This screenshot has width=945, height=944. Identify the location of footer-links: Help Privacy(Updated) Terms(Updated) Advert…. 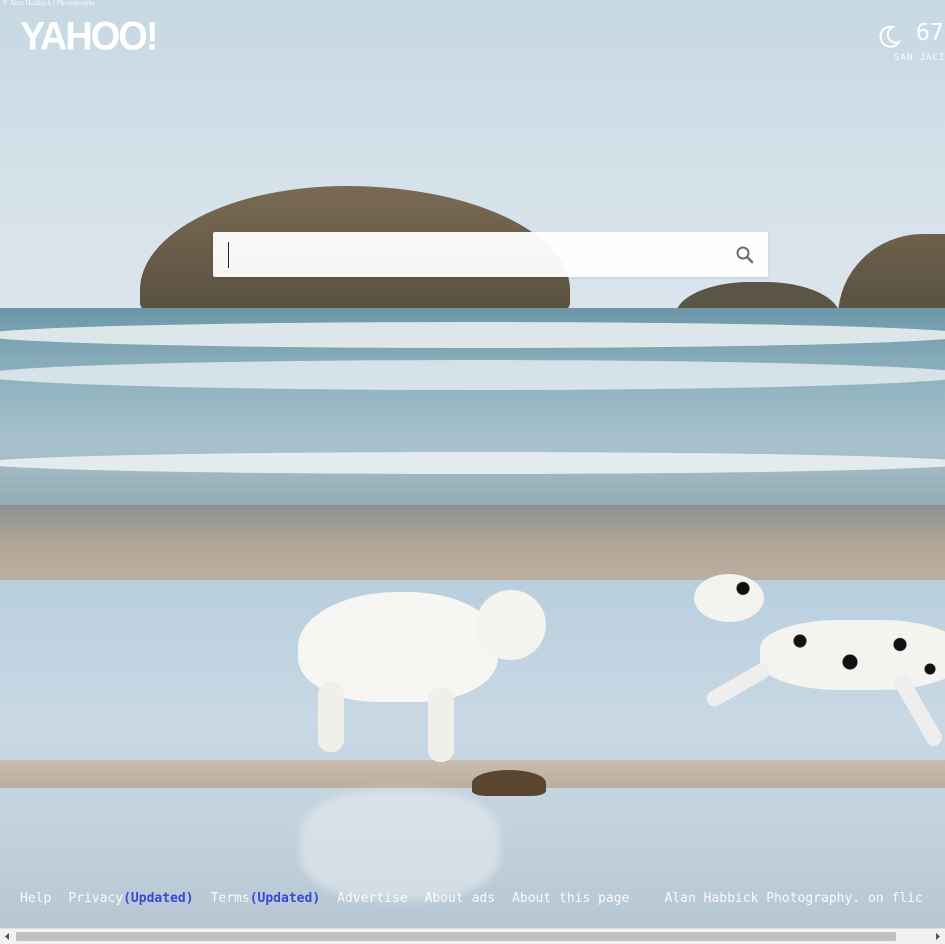
(471, 900).